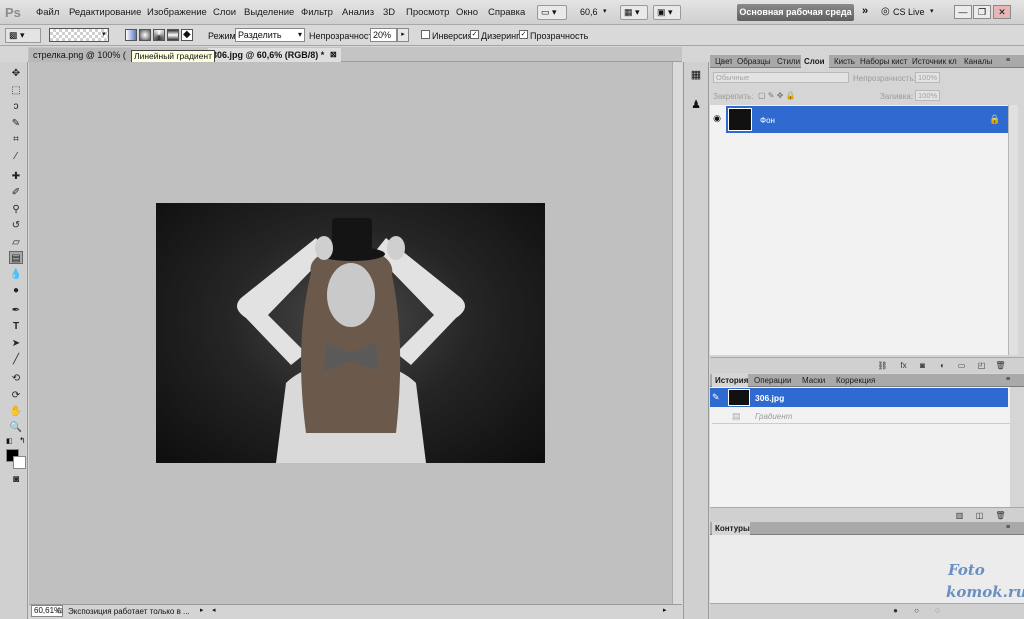 The width and height of the screenshot is (1024, 619). I want to click on layer-opacity-input: 100%, so click(927, 77).